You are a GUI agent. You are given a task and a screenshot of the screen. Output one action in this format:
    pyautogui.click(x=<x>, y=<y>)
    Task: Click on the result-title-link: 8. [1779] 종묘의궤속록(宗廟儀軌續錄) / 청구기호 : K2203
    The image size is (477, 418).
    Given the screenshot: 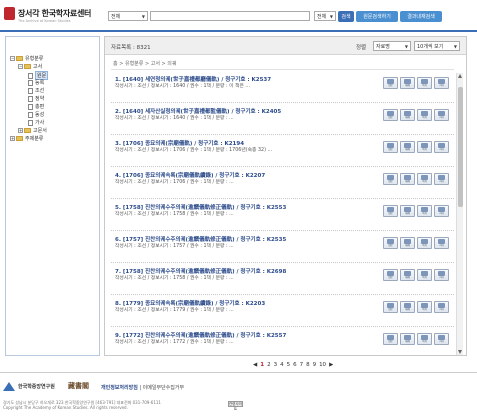 What is the action you would take?
    pyautogui.click(x=245, y=303)
    